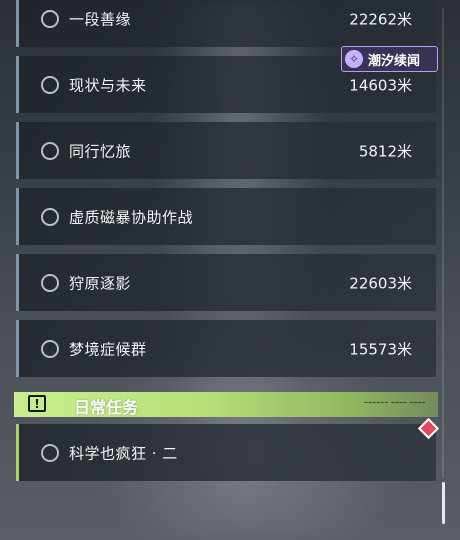 This screenshot has width=460, height=540. I want to click on scrollbar-thumb, so click(443, 503).